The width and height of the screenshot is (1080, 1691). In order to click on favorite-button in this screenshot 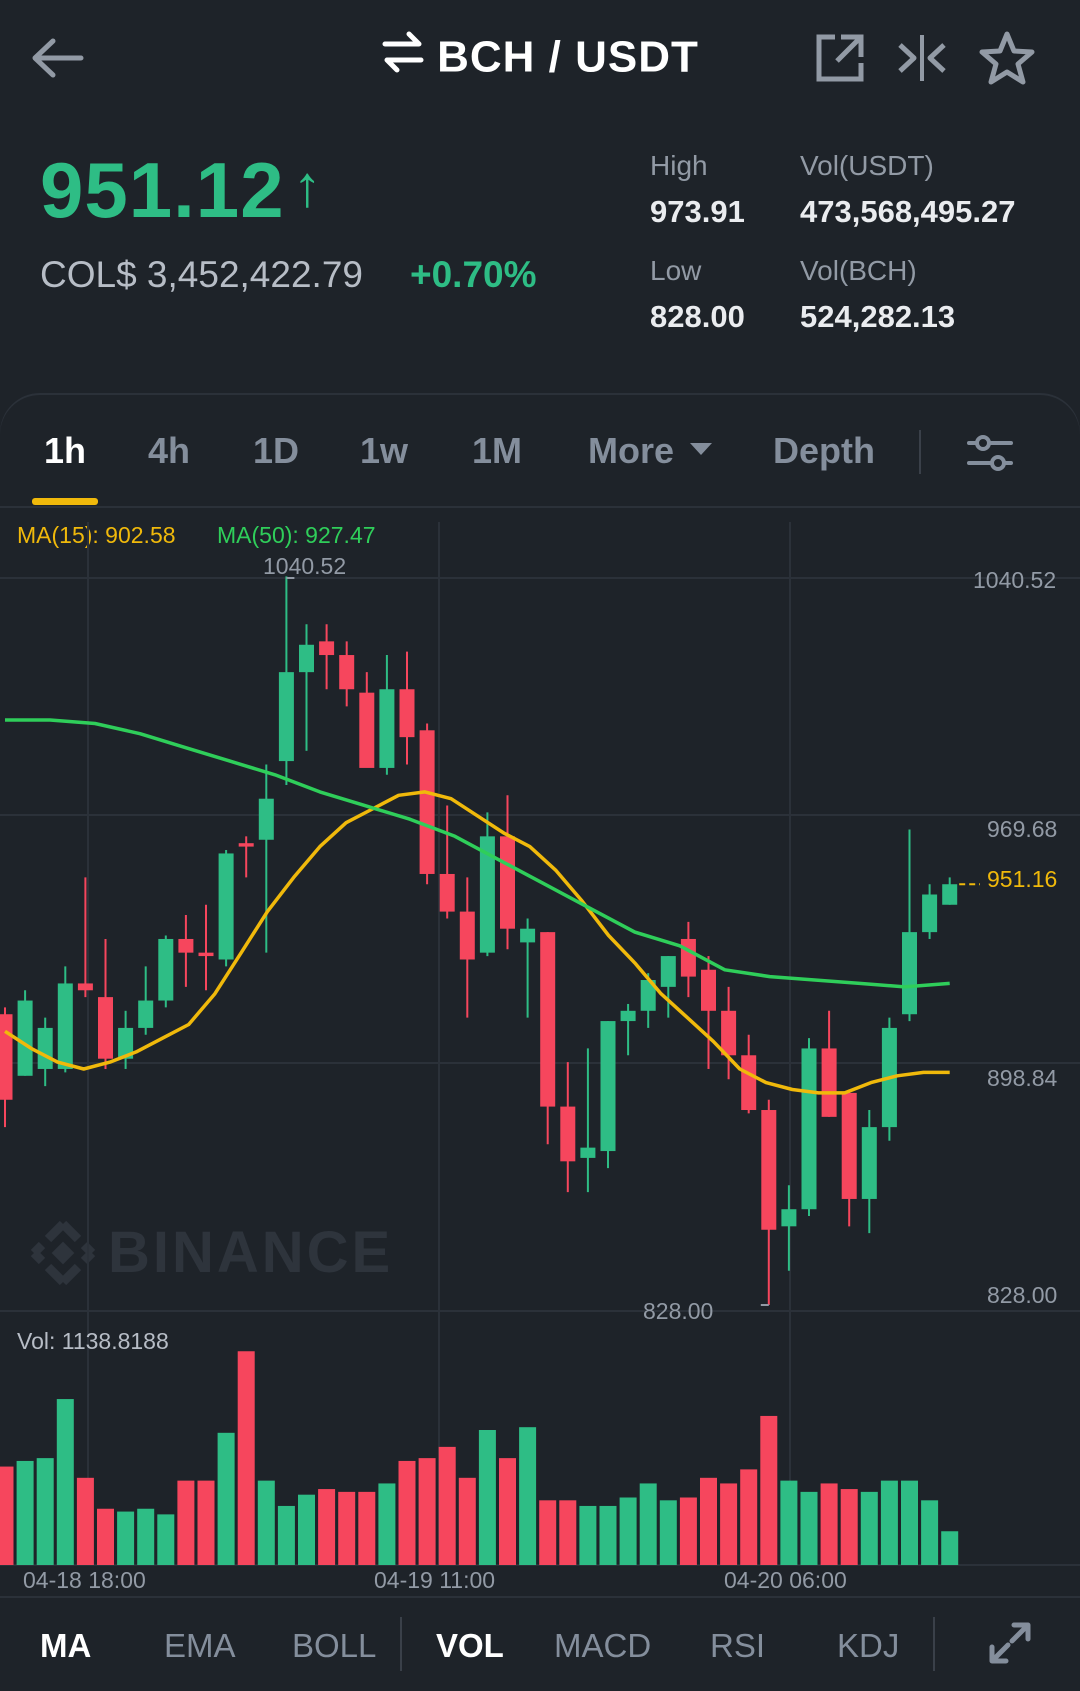, I will do `click(1007, 58)`.